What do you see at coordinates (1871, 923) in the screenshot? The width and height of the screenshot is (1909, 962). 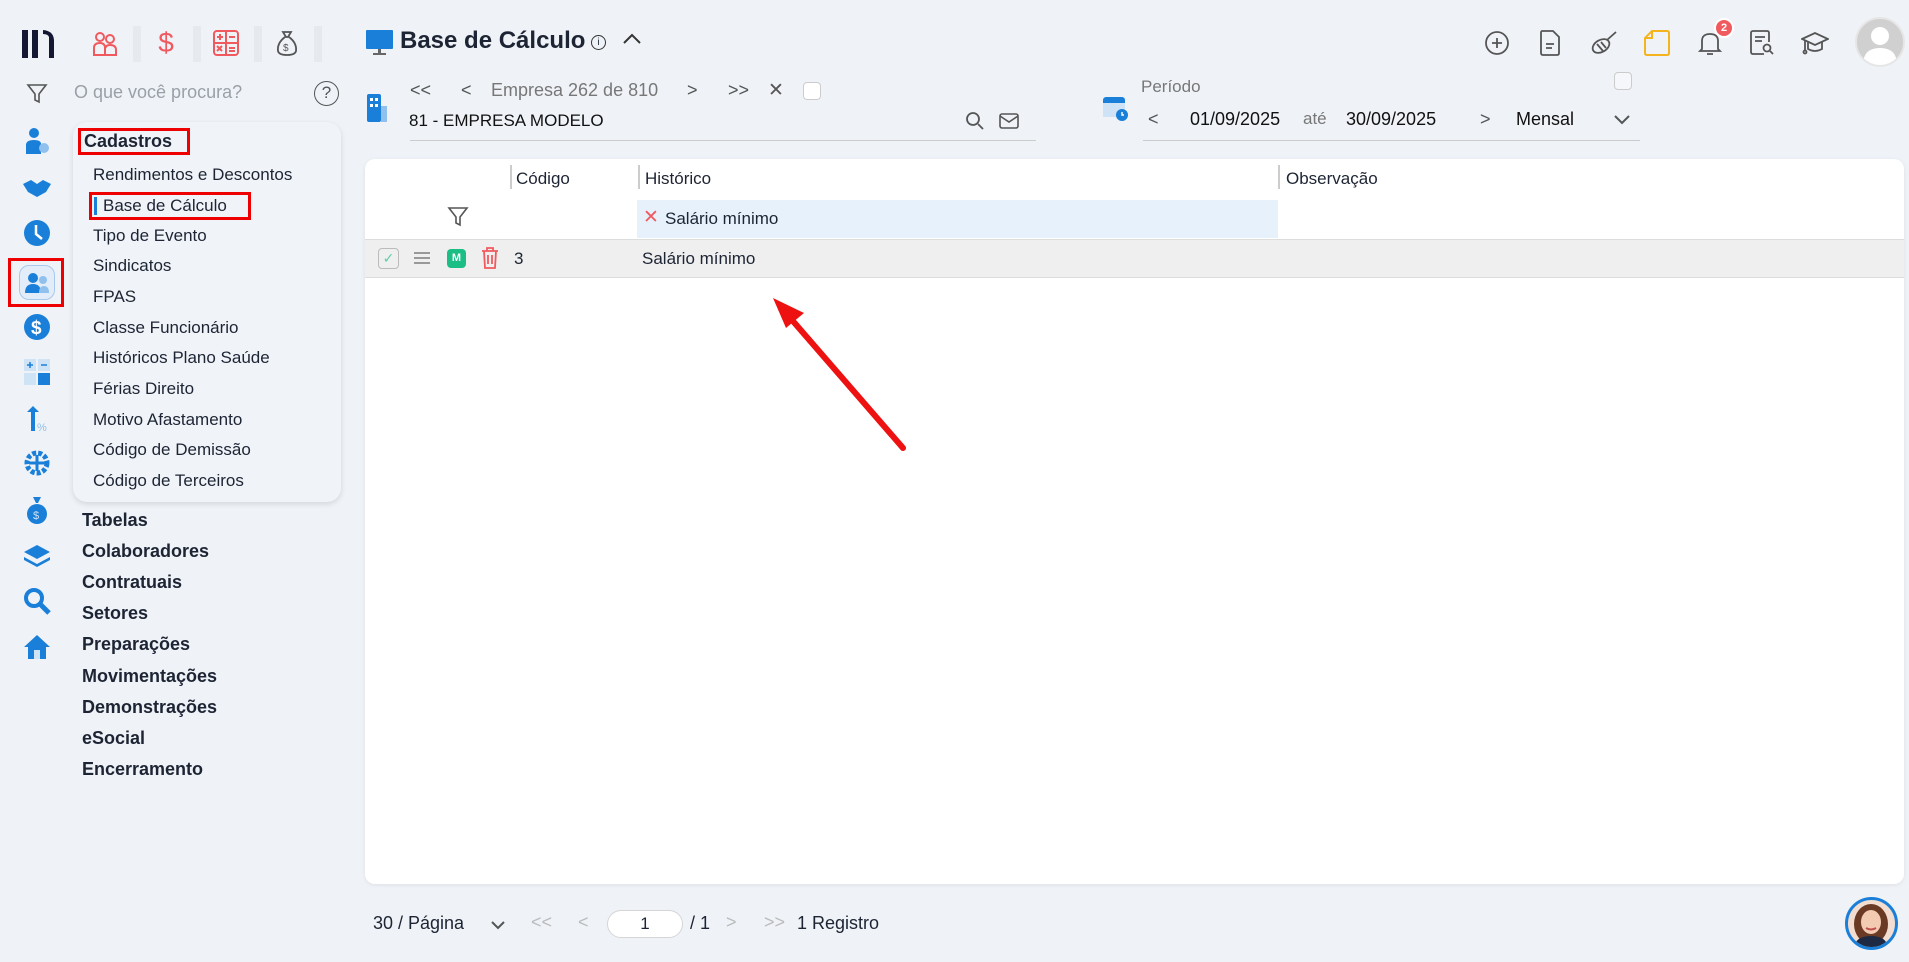 I see `assistant-avatar` at bounding box center [1871, 923].